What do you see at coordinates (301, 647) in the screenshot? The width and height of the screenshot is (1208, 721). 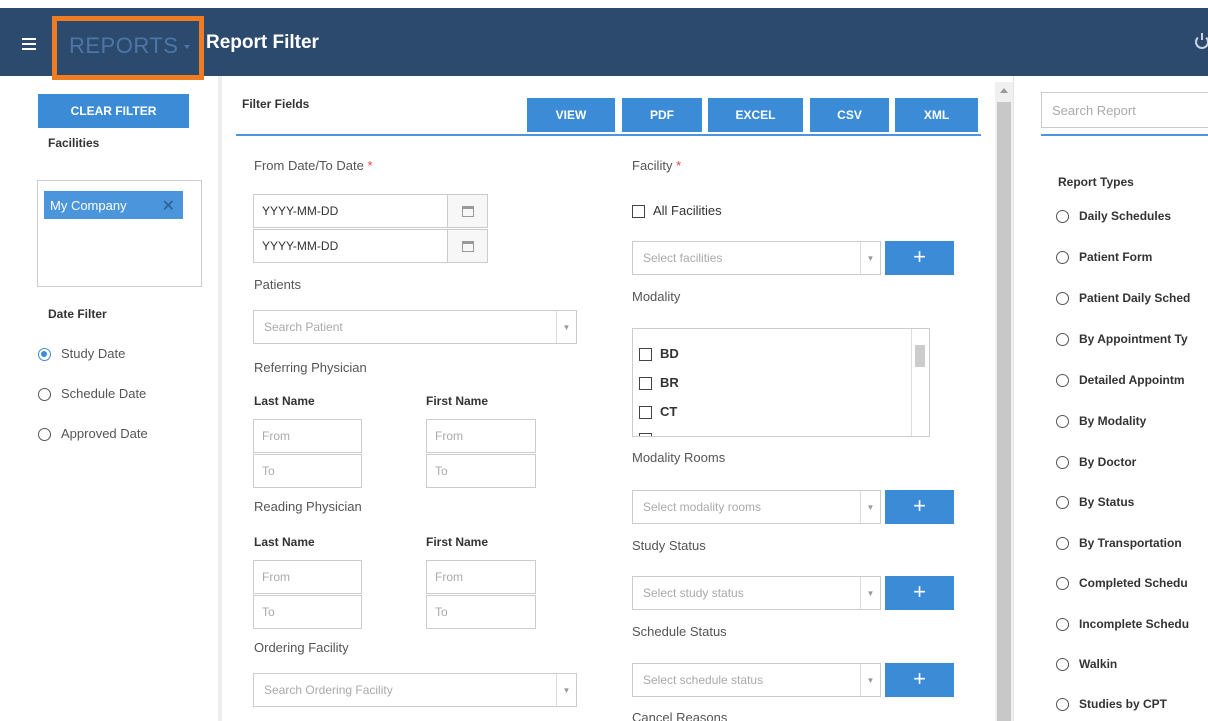 I see `ordering-facility-label: Ordering Facility` at bounding box center [301, 647].